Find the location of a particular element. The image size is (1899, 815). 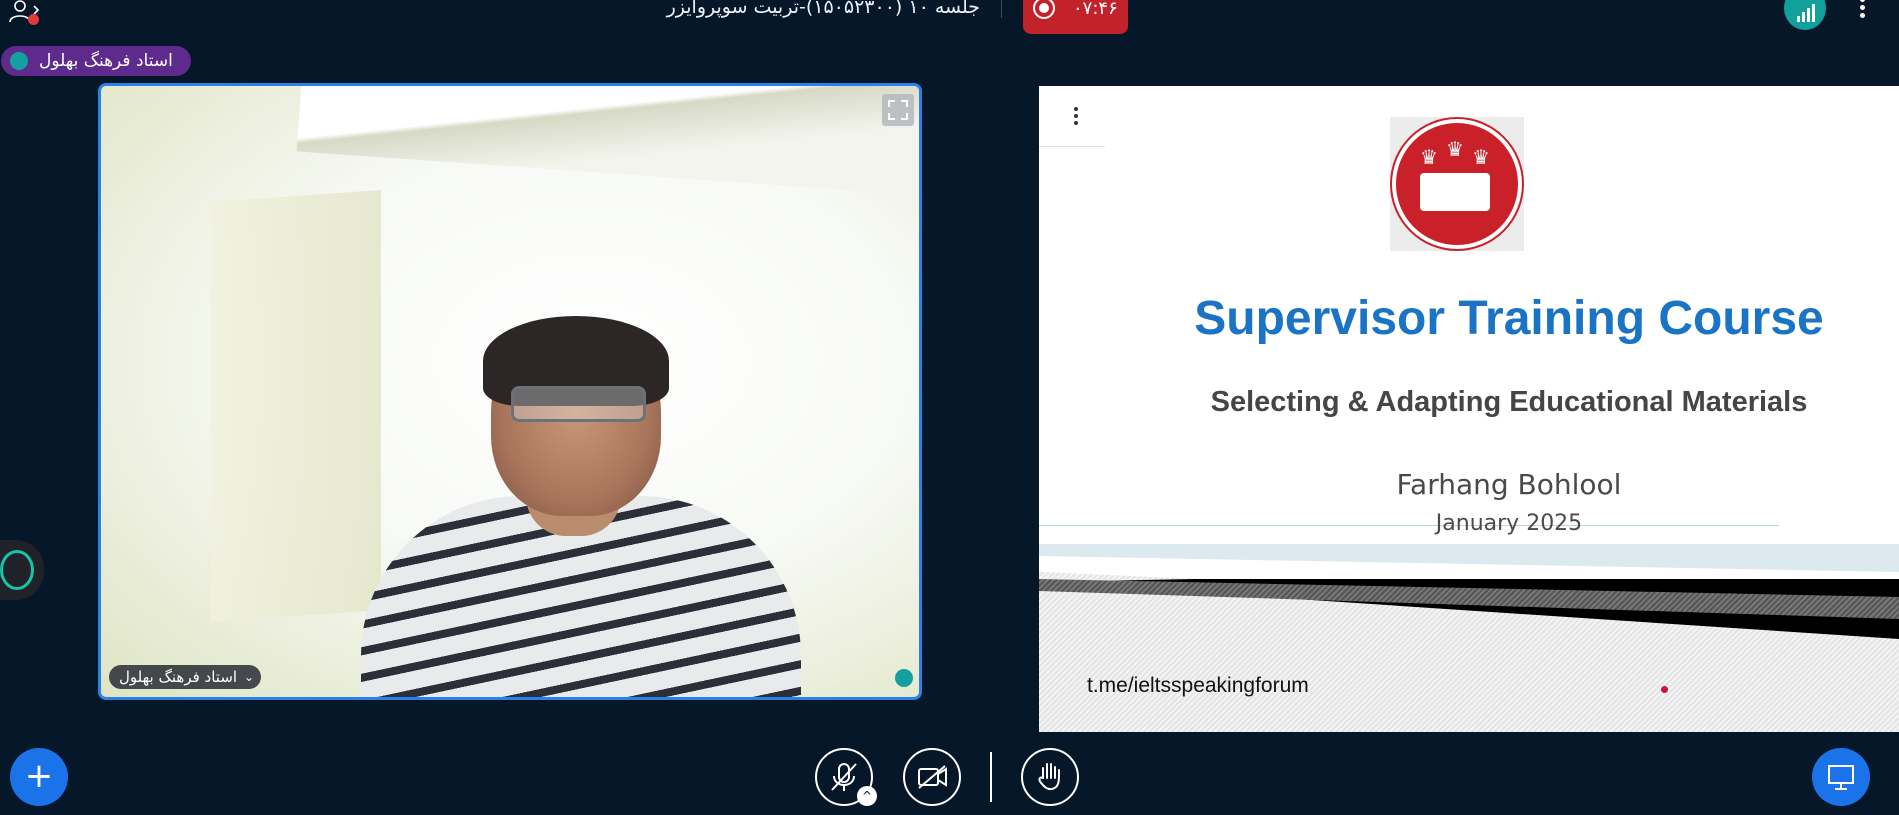

connection-icon is located at coordinates (1806, 13).